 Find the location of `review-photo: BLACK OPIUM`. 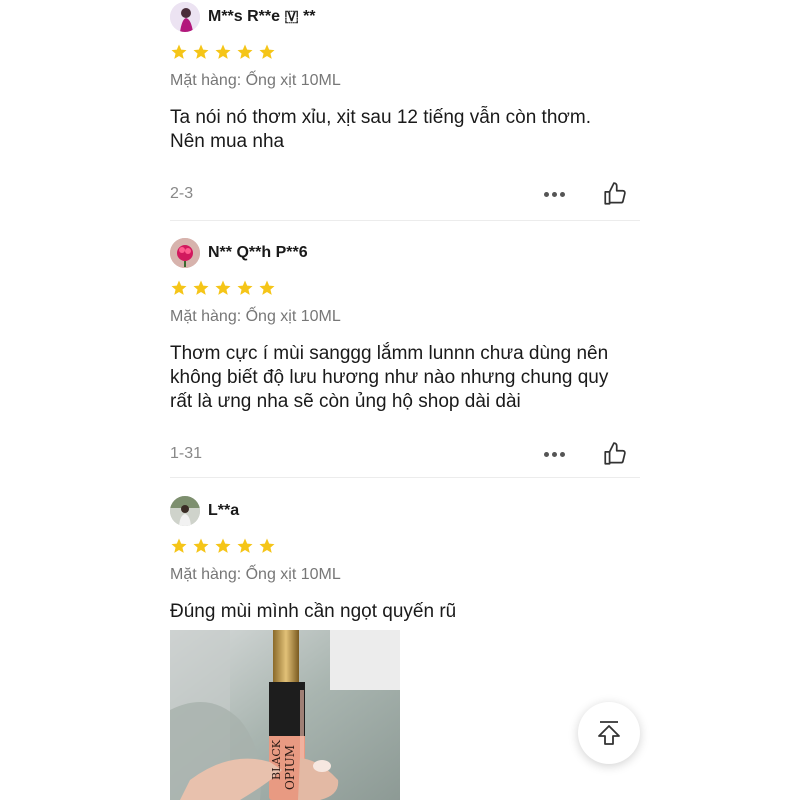

review-photo: BLACK OPIUM is located at coordinates (285, 715).